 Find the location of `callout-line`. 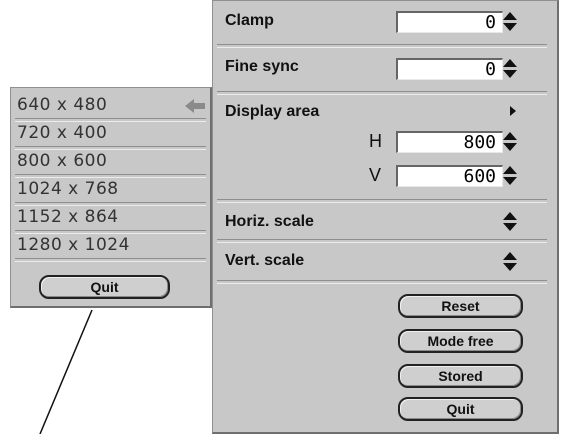

callout-line is located at coordinates (66, 371).